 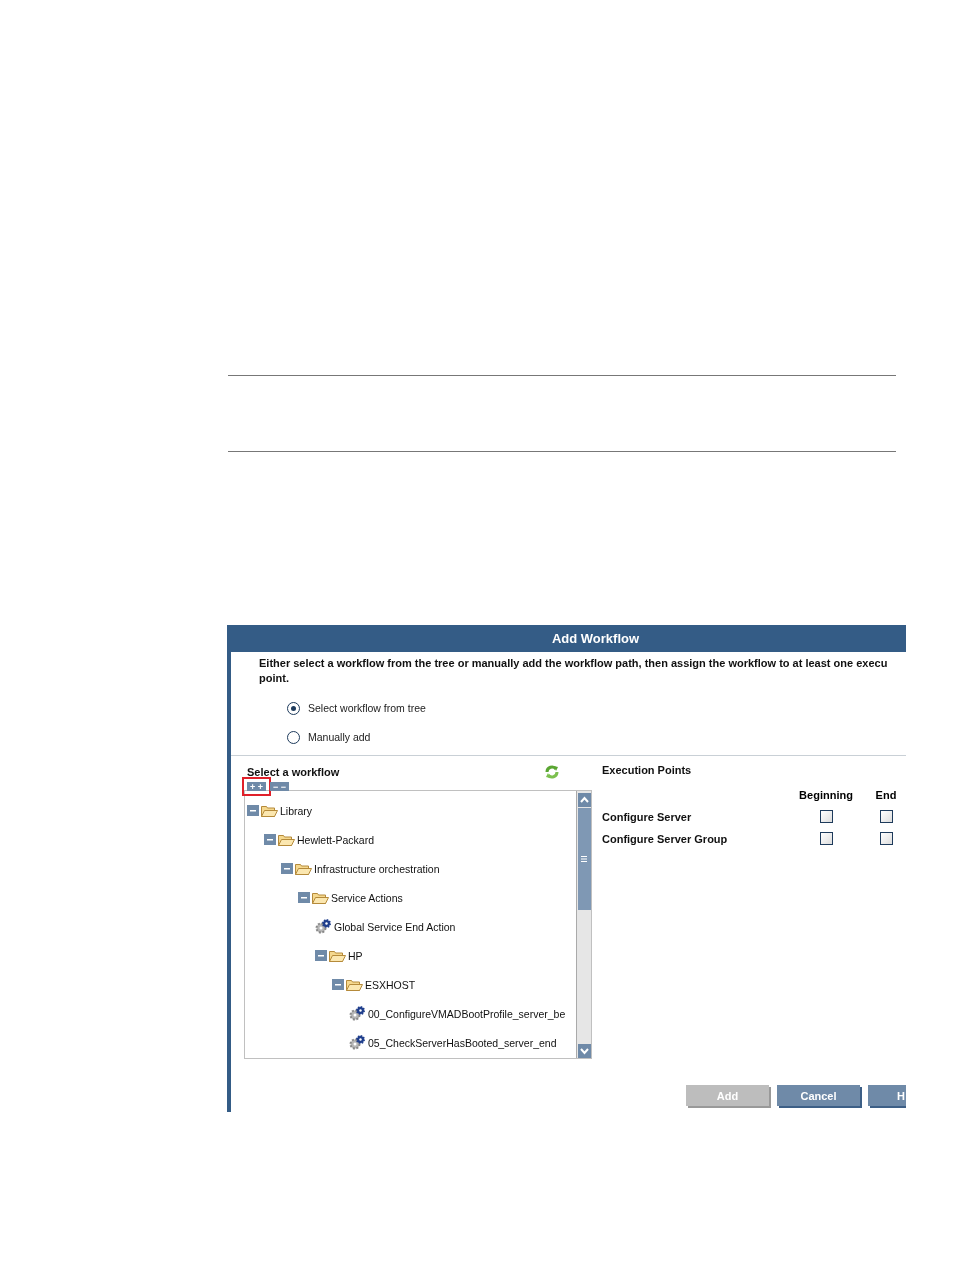 What do you see at coordinates (280, 786) in the screenshot?
I see `tree-toggle-button: − −` at bounding box center [280, 786].